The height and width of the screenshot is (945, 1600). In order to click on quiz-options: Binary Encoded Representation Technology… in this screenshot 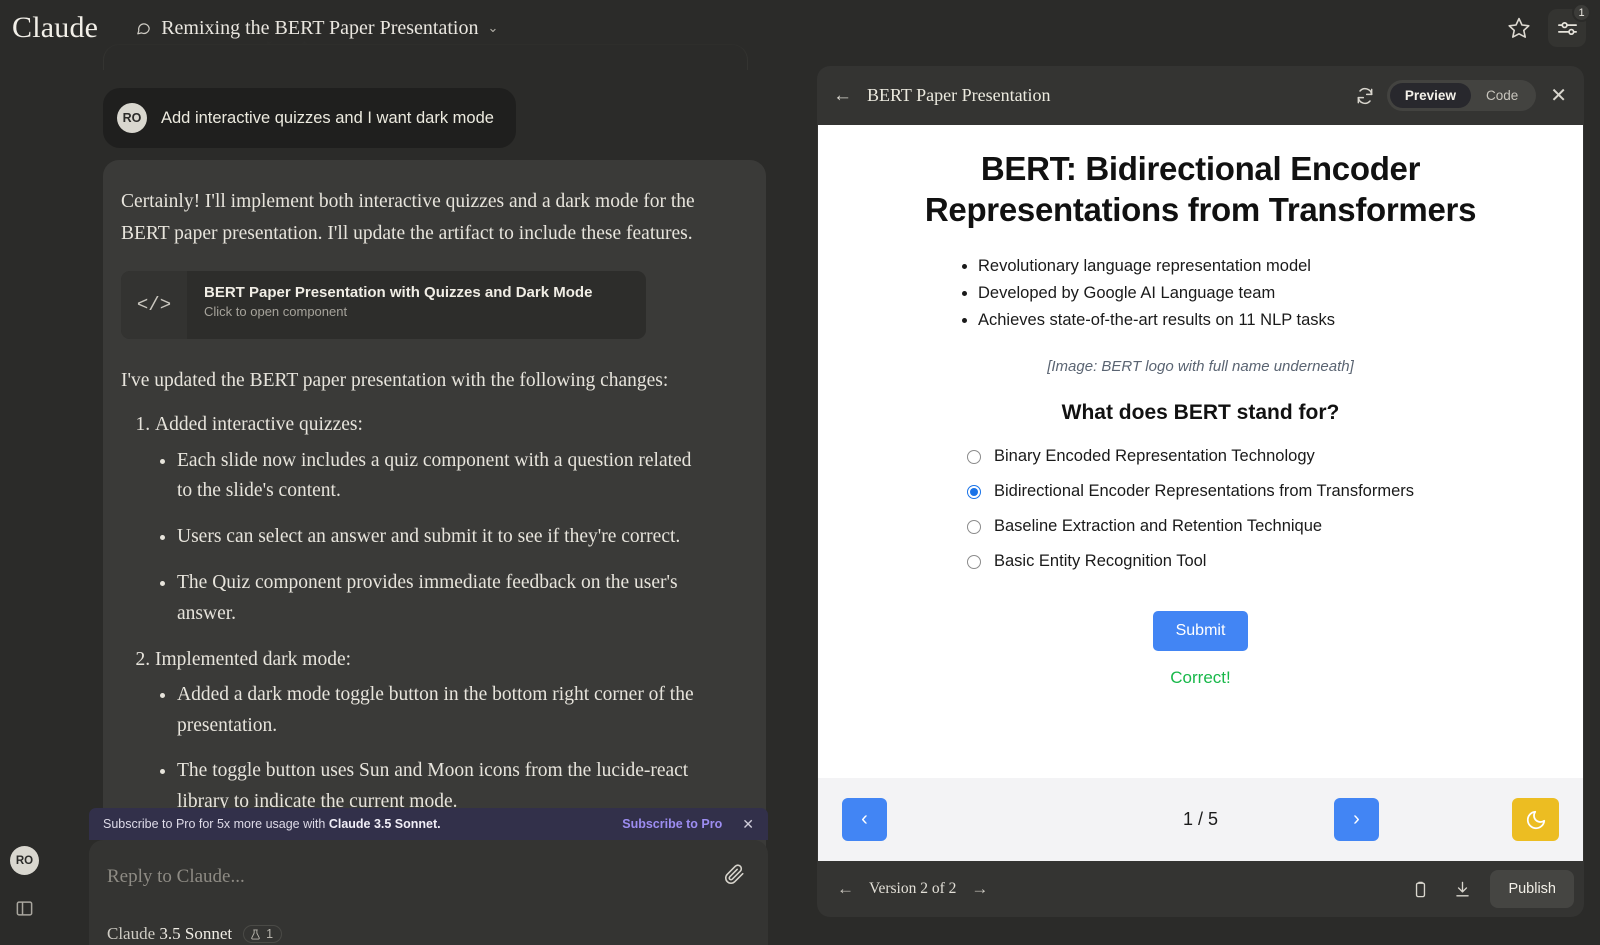, I will do `click(1258, 517)`.